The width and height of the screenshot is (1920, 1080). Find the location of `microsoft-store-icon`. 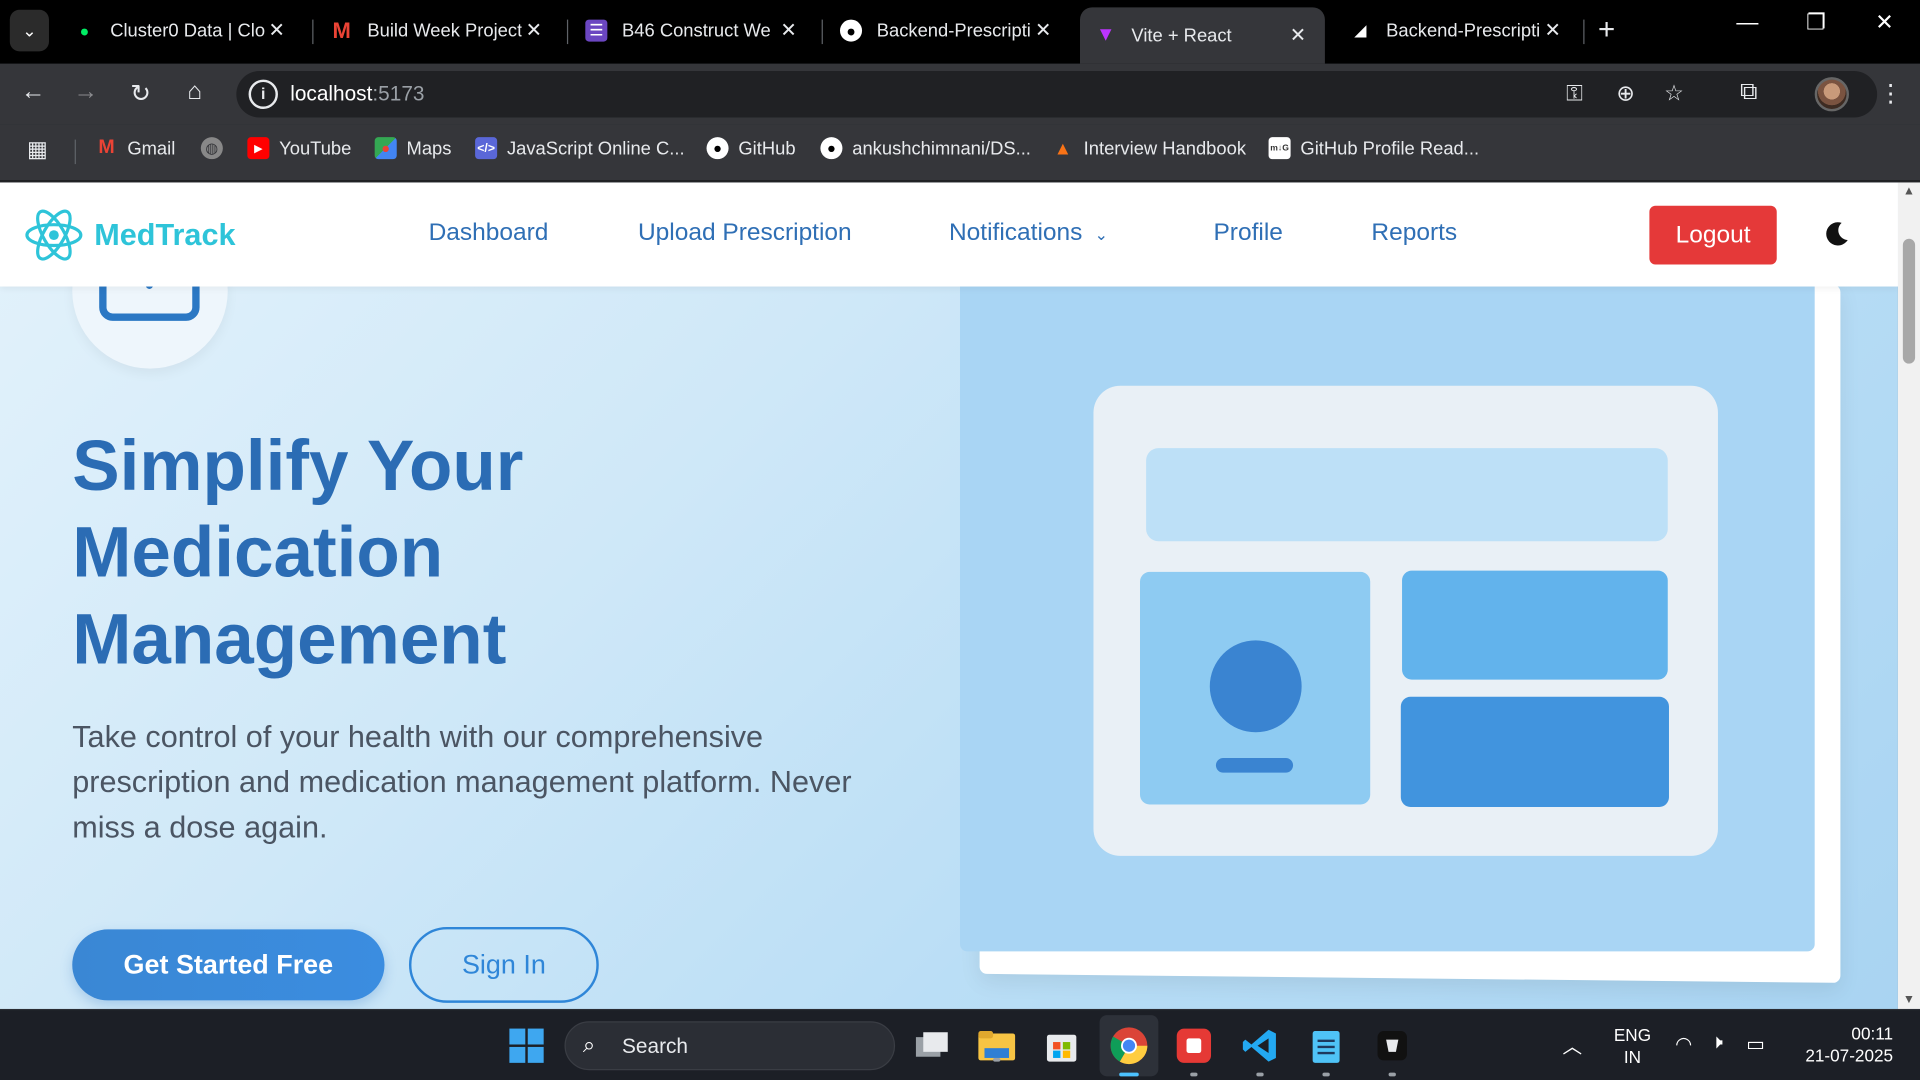

microsoft-store-icon is located at coordinates (1062, 1046).